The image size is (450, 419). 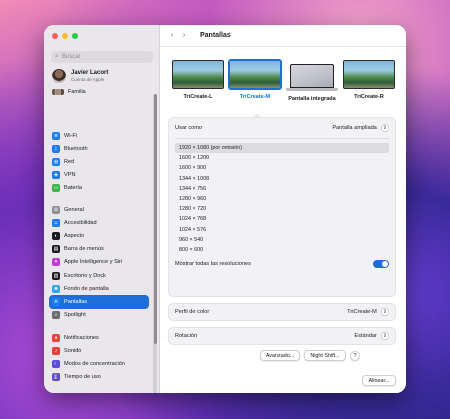 What do you see at coordinates (71, 57) in the screenshot?
I see `search-placeholder: Buscar` at bounding box center [71, 57].